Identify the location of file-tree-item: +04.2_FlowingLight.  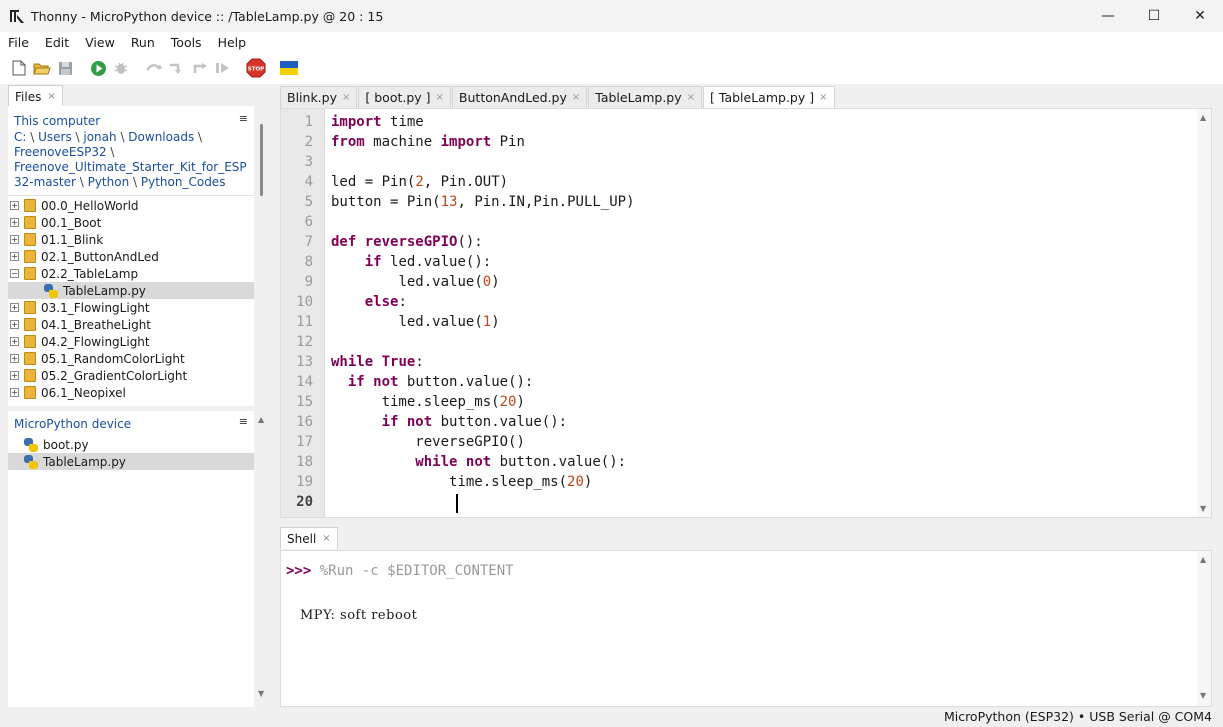
(131, 341).